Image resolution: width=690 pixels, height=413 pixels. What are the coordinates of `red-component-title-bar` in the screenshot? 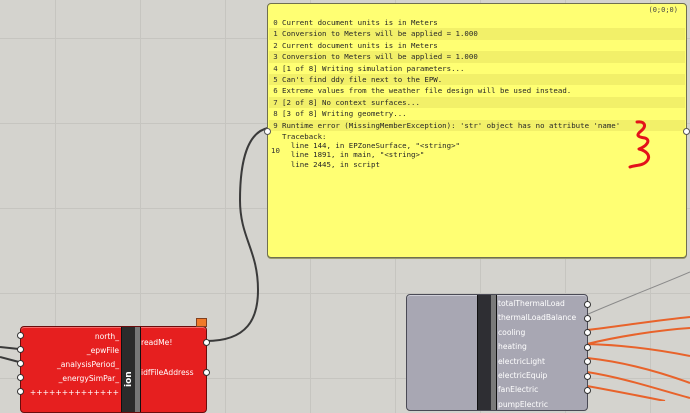 It's located at (131, 369).